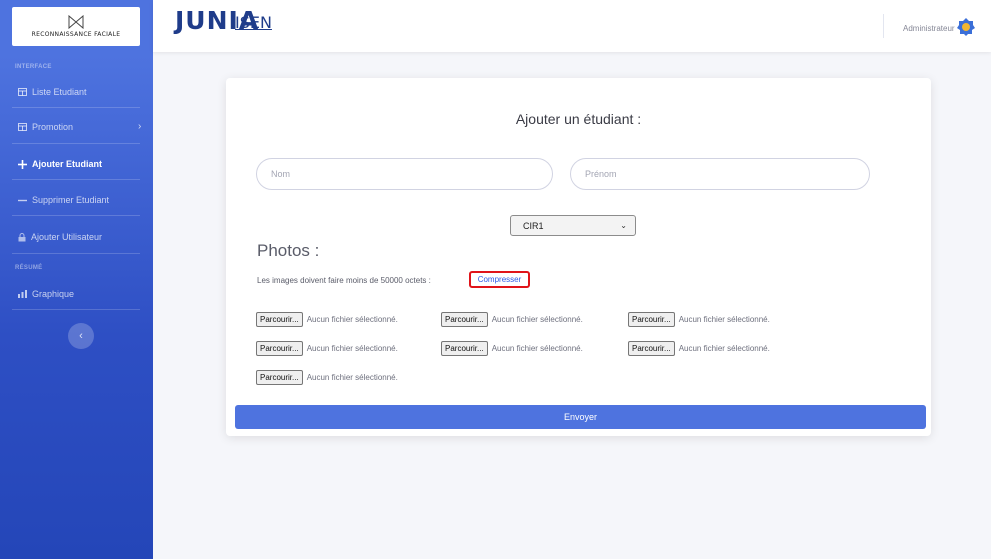 This screenshot has width=991, height=559. I want to click on chart-icon, so click(22, 294).